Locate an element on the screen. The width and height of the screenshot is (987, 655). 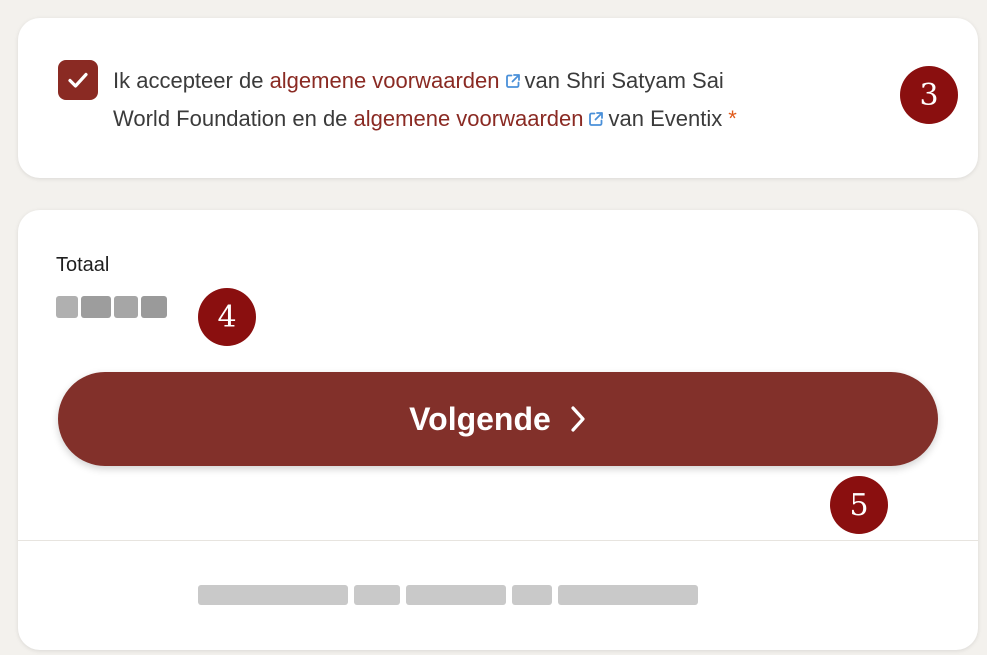
annotation-badge-3: 3 is located at coordinates (929, 95).